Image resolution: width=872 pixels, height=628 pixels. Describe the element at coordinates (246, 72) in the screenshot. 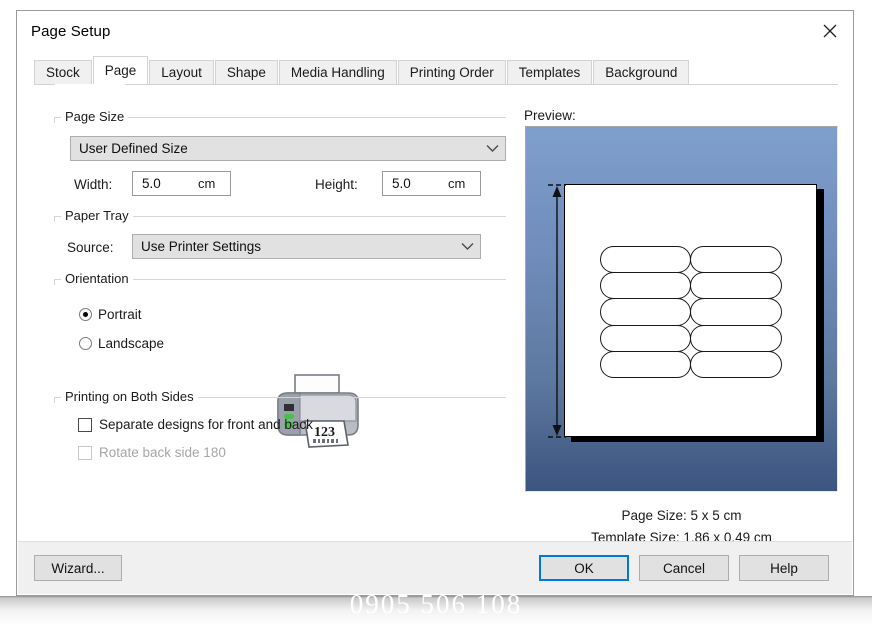

I see `tab-shape: Shape` at that location.